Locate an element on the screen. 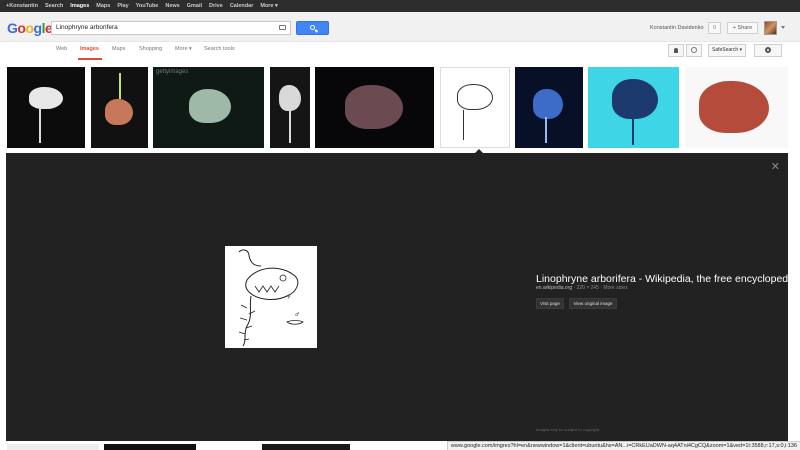  tab-web: Web is located at coordinates (61, 49).